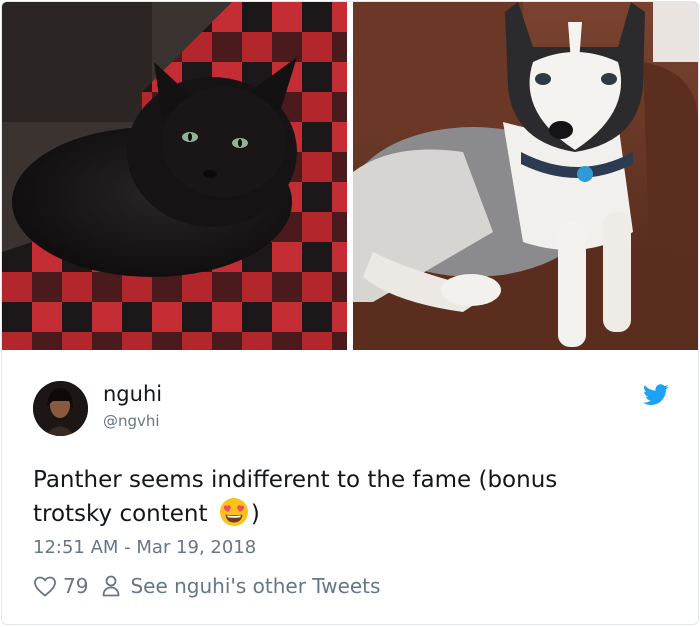 The image size is (700, 627). I want to click on like-count: 79, so click(75, 586).